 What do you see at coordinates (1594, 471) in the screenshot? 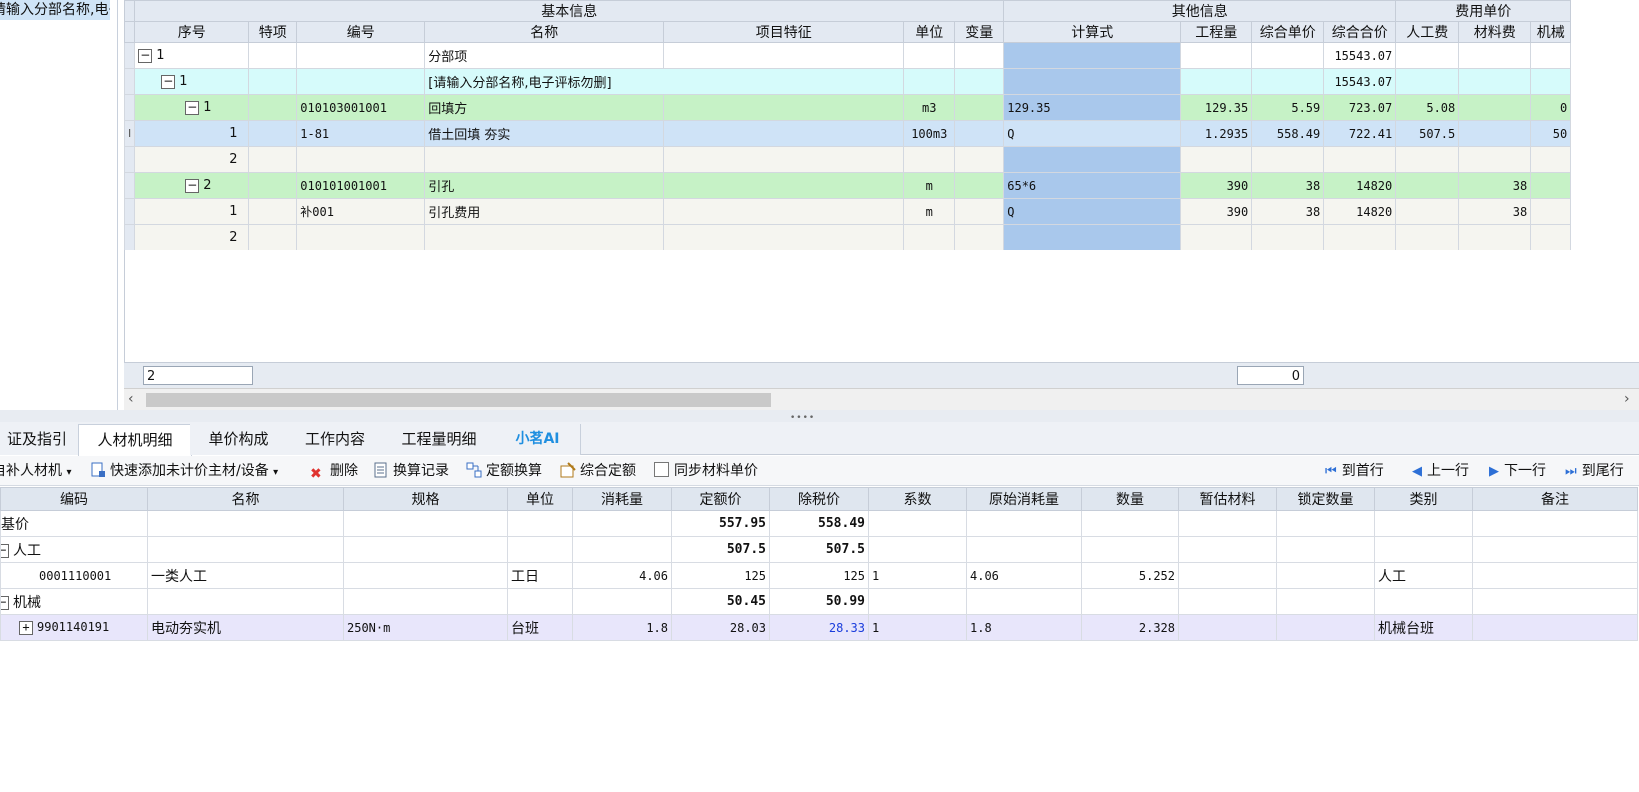
I see `last-row-button: ⏭ 到尾行` at bounding box center [1594, 471].